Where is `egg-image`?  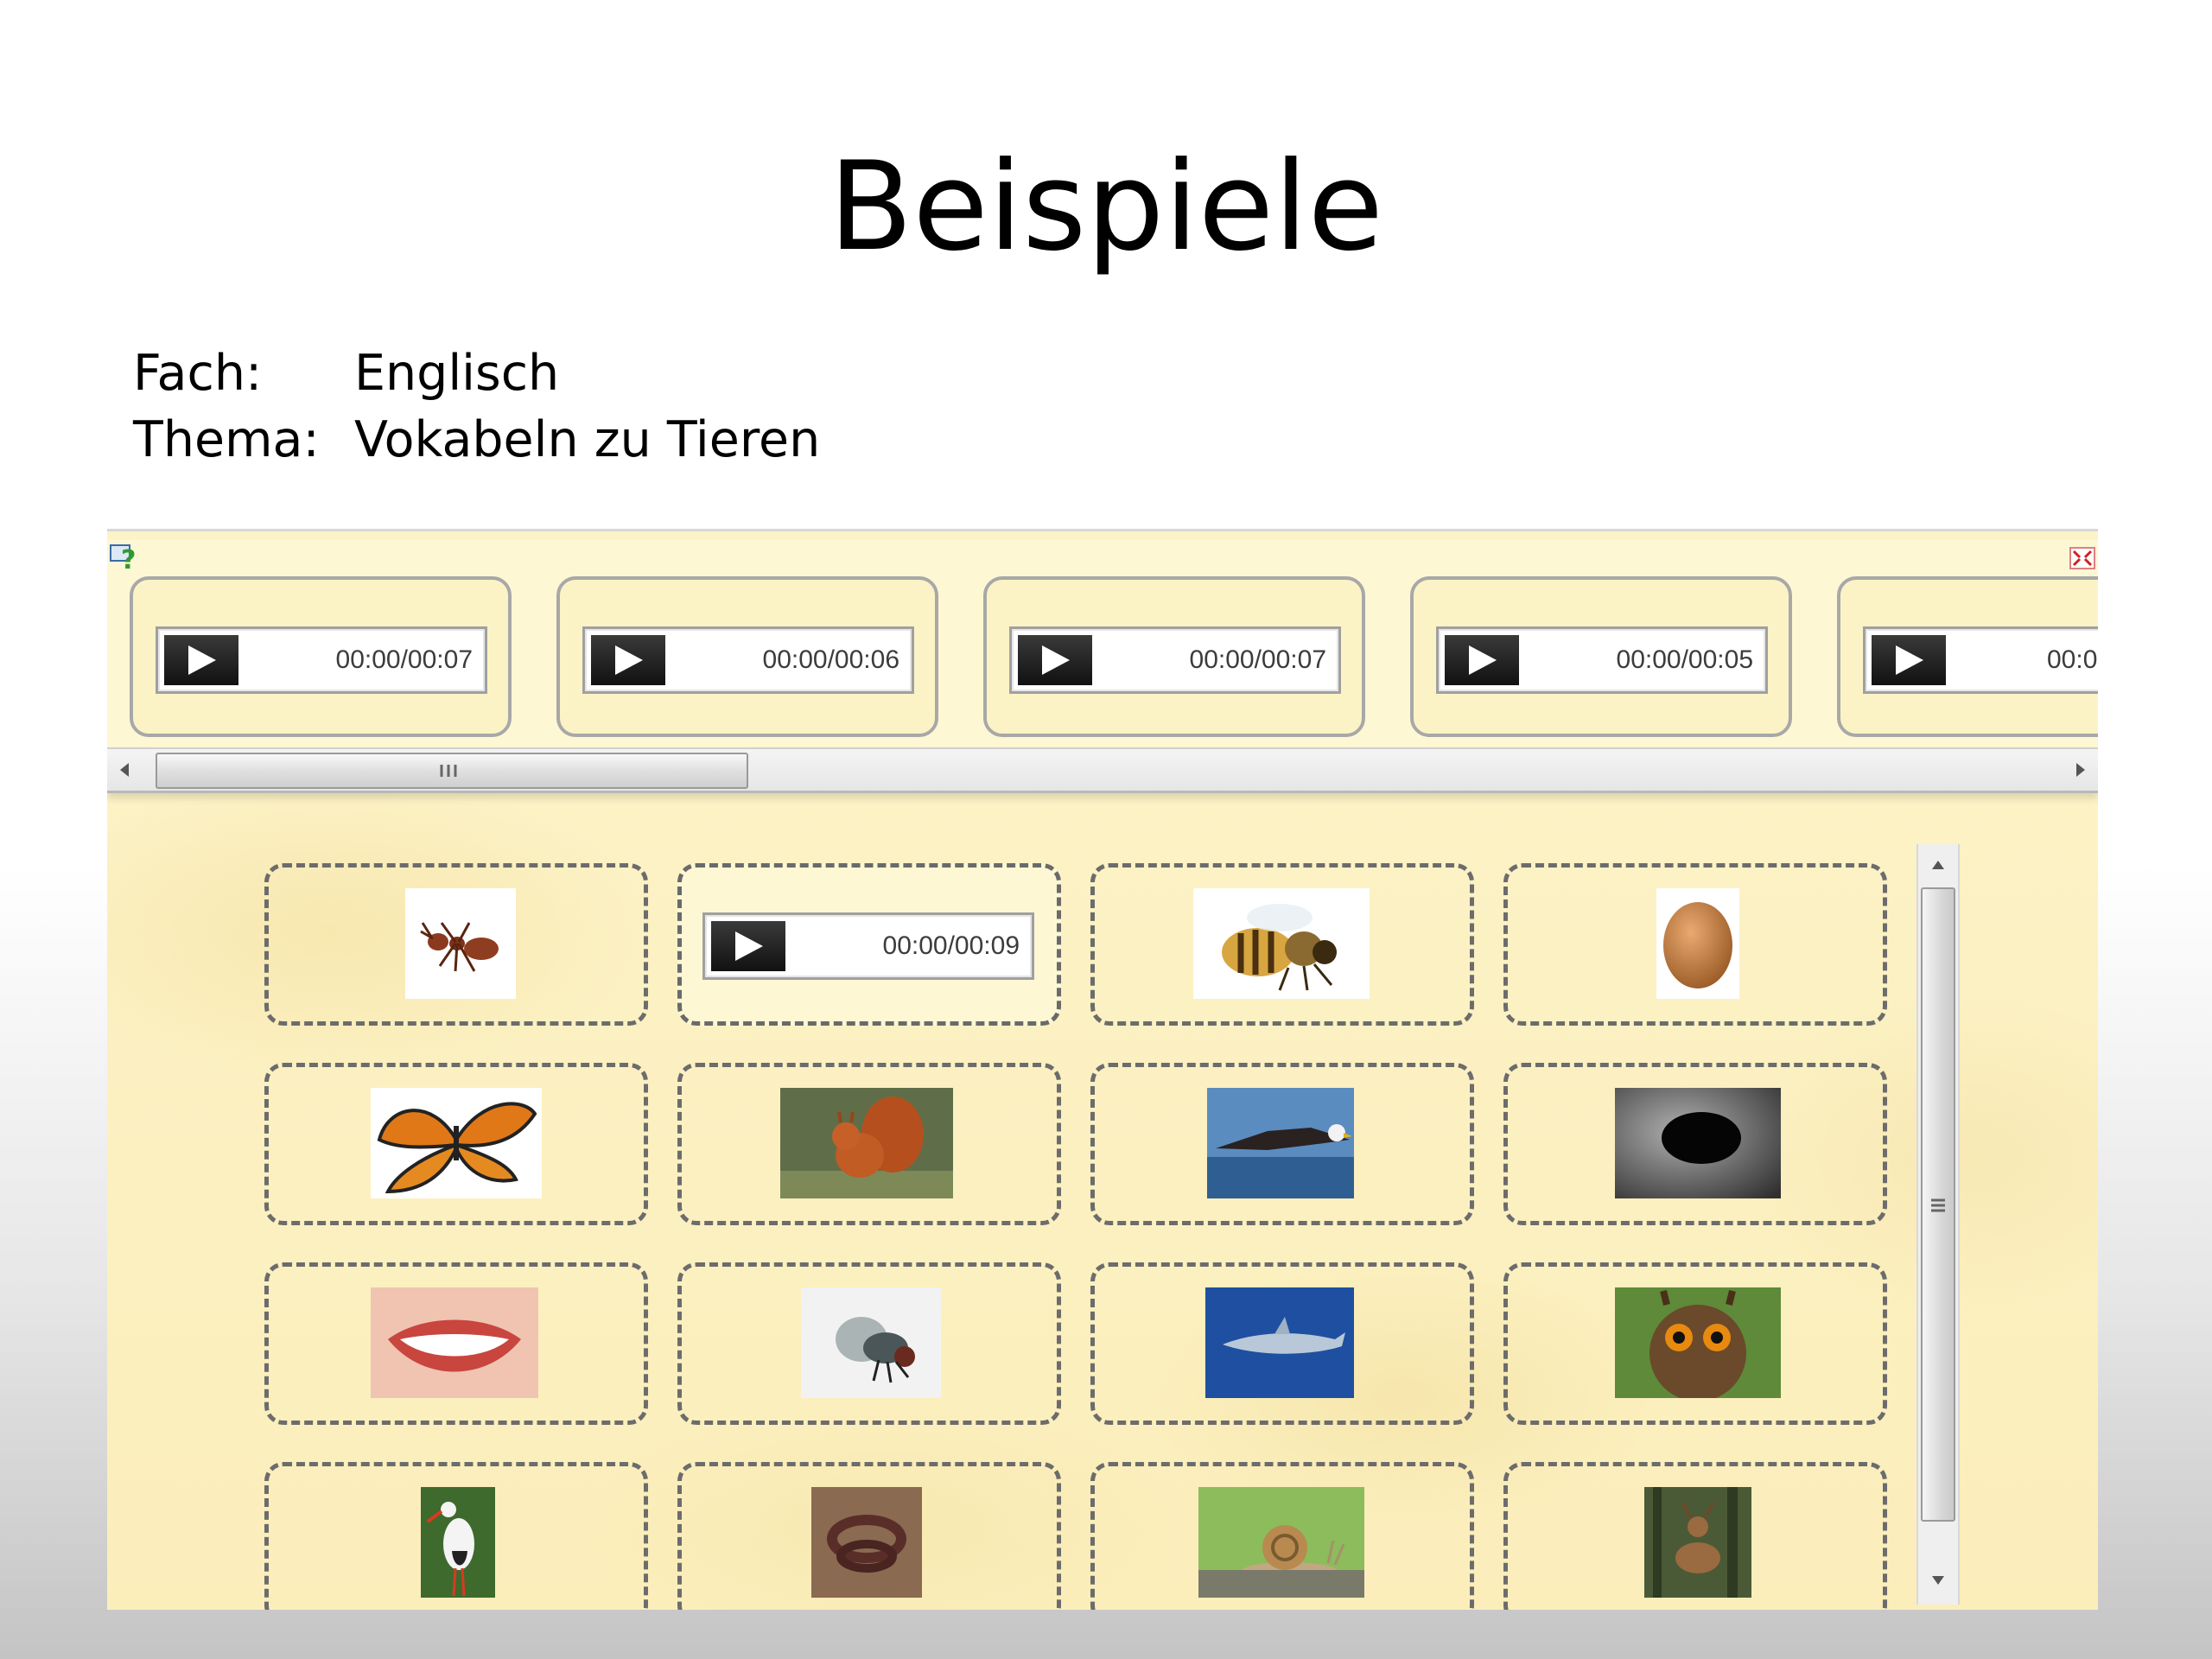 egg-image is located at coordinates (1697, 943).